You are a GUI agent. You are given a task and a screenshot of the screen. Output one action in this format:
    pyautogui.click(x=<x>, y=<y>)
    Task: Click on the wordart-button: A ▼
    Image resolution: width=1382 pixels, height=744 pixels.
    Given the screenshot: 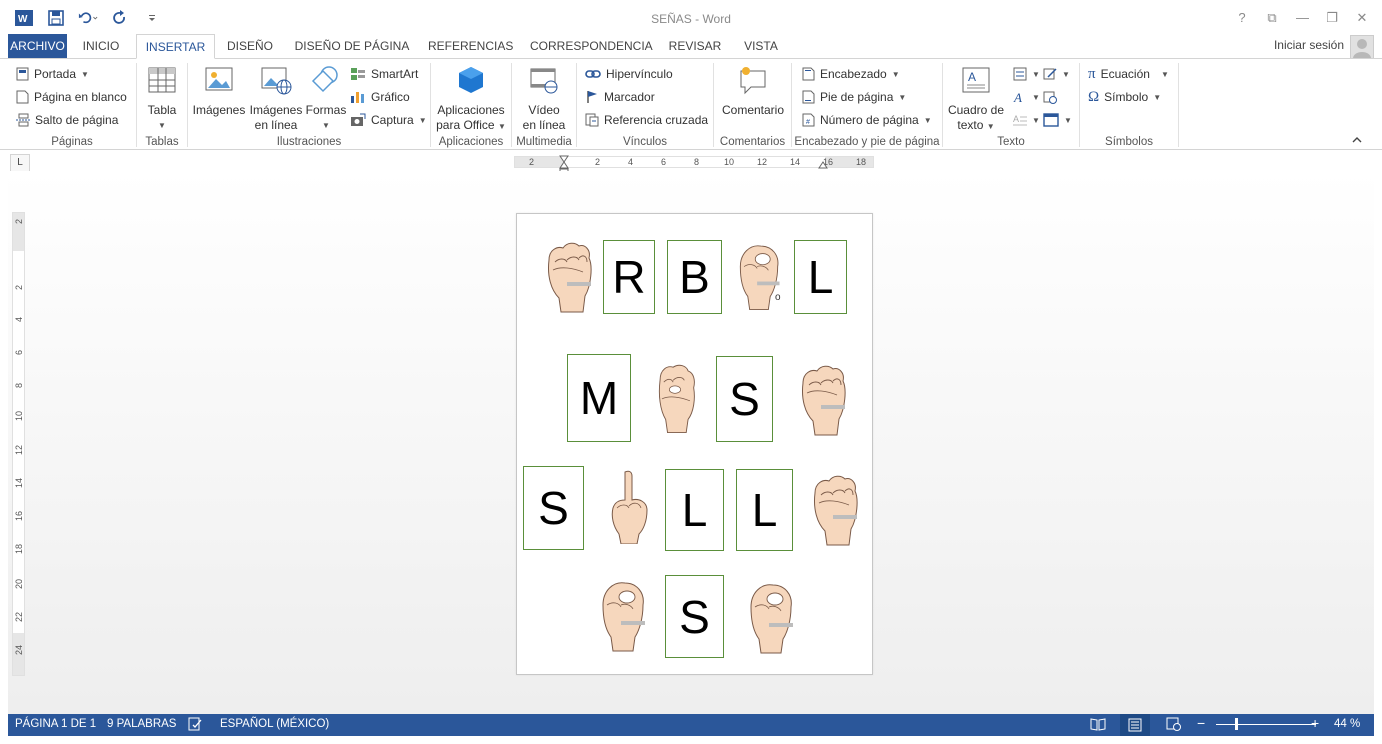 What is the action you would take?
    pyautogui.click(x=1026, y=97)
    